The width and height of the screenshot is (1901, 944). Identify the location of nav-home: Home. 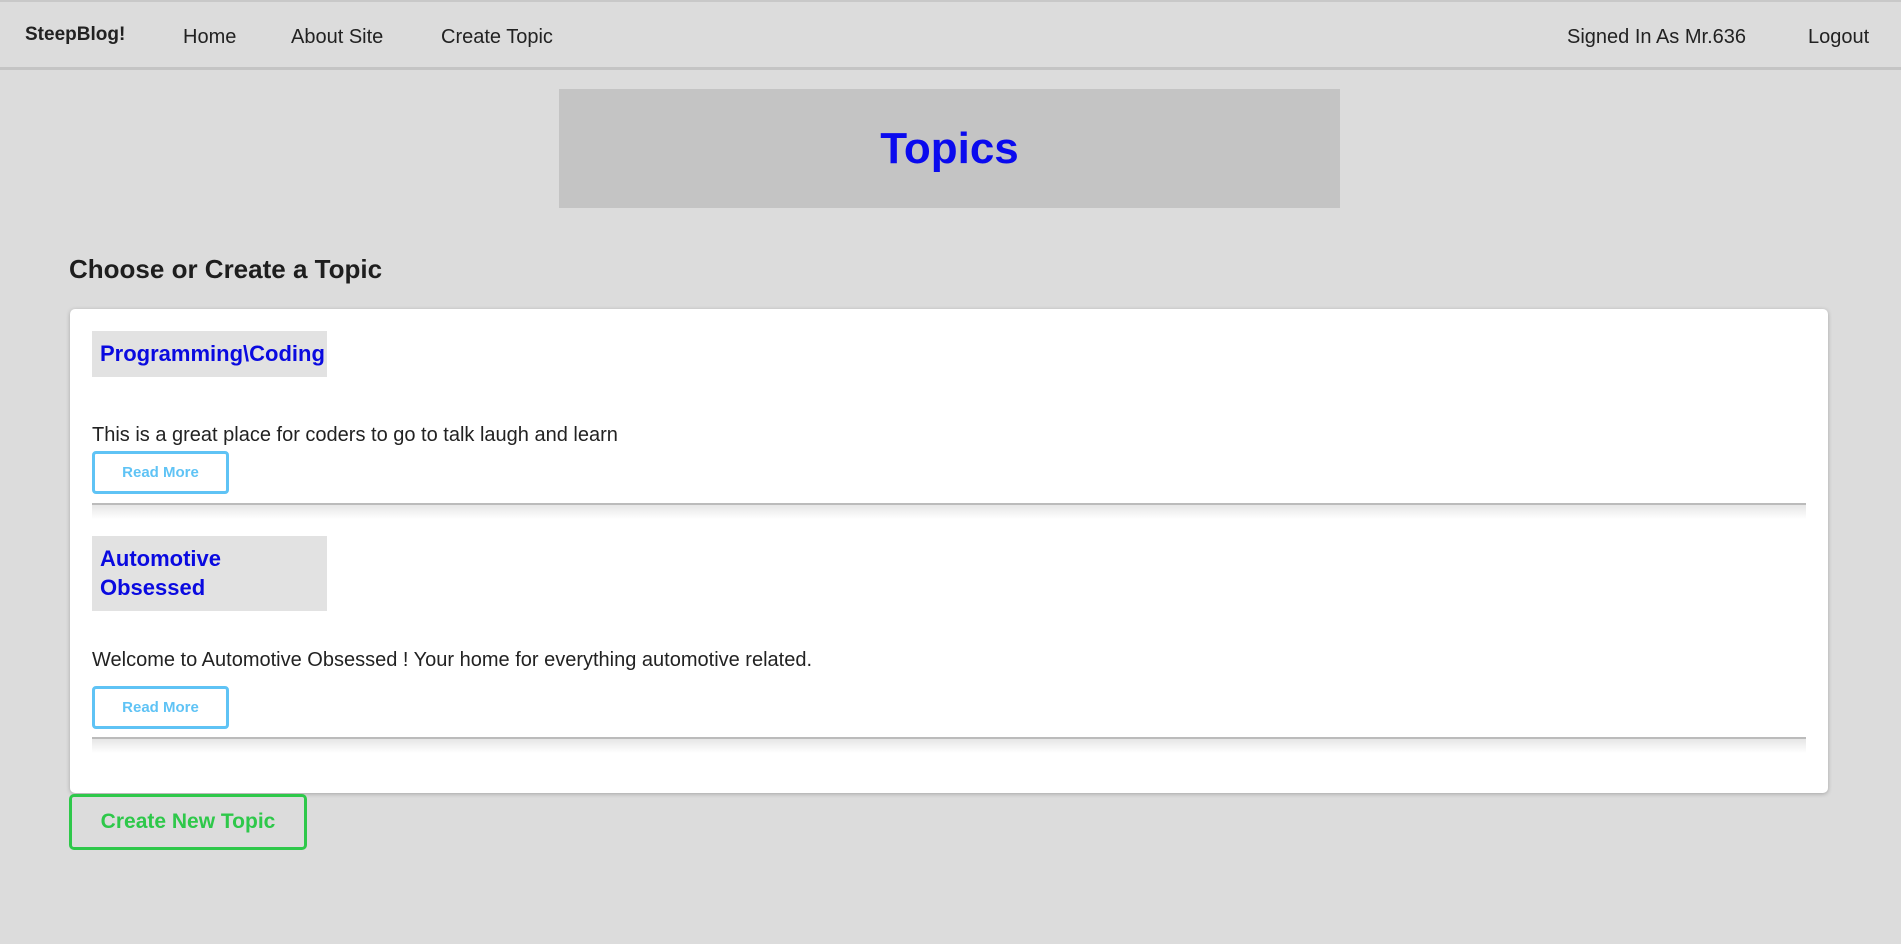
(209, 37).